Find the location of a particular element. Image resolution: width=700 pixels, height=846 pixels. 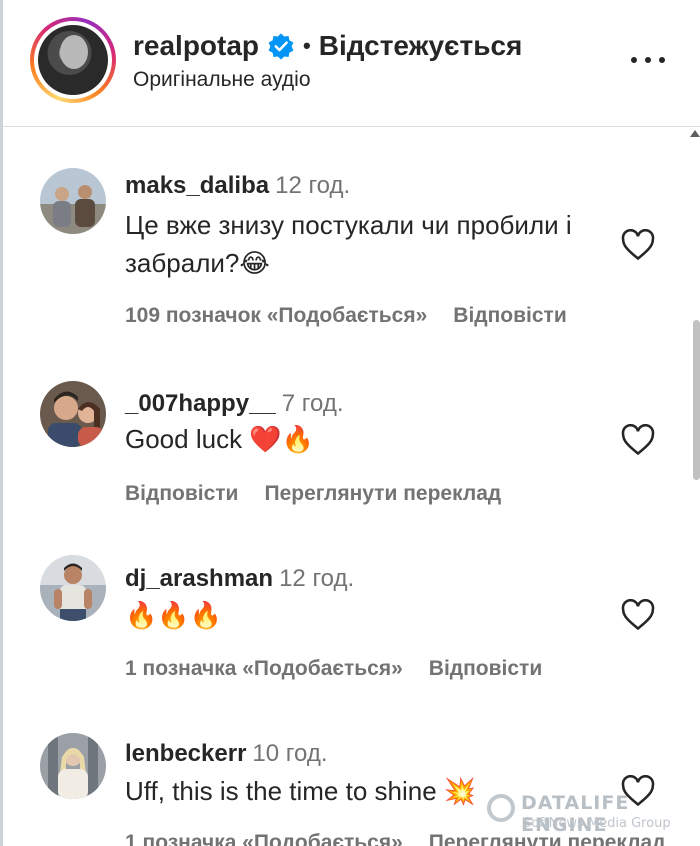

comments-scrollbar is located at coordinates (693, 487).